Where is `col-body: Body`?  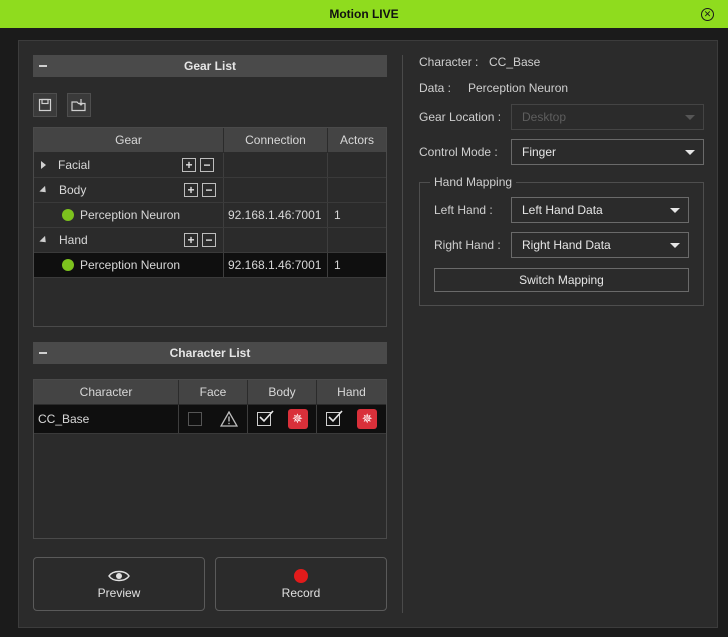 col-body: Body is located at coordinates (282, 392).